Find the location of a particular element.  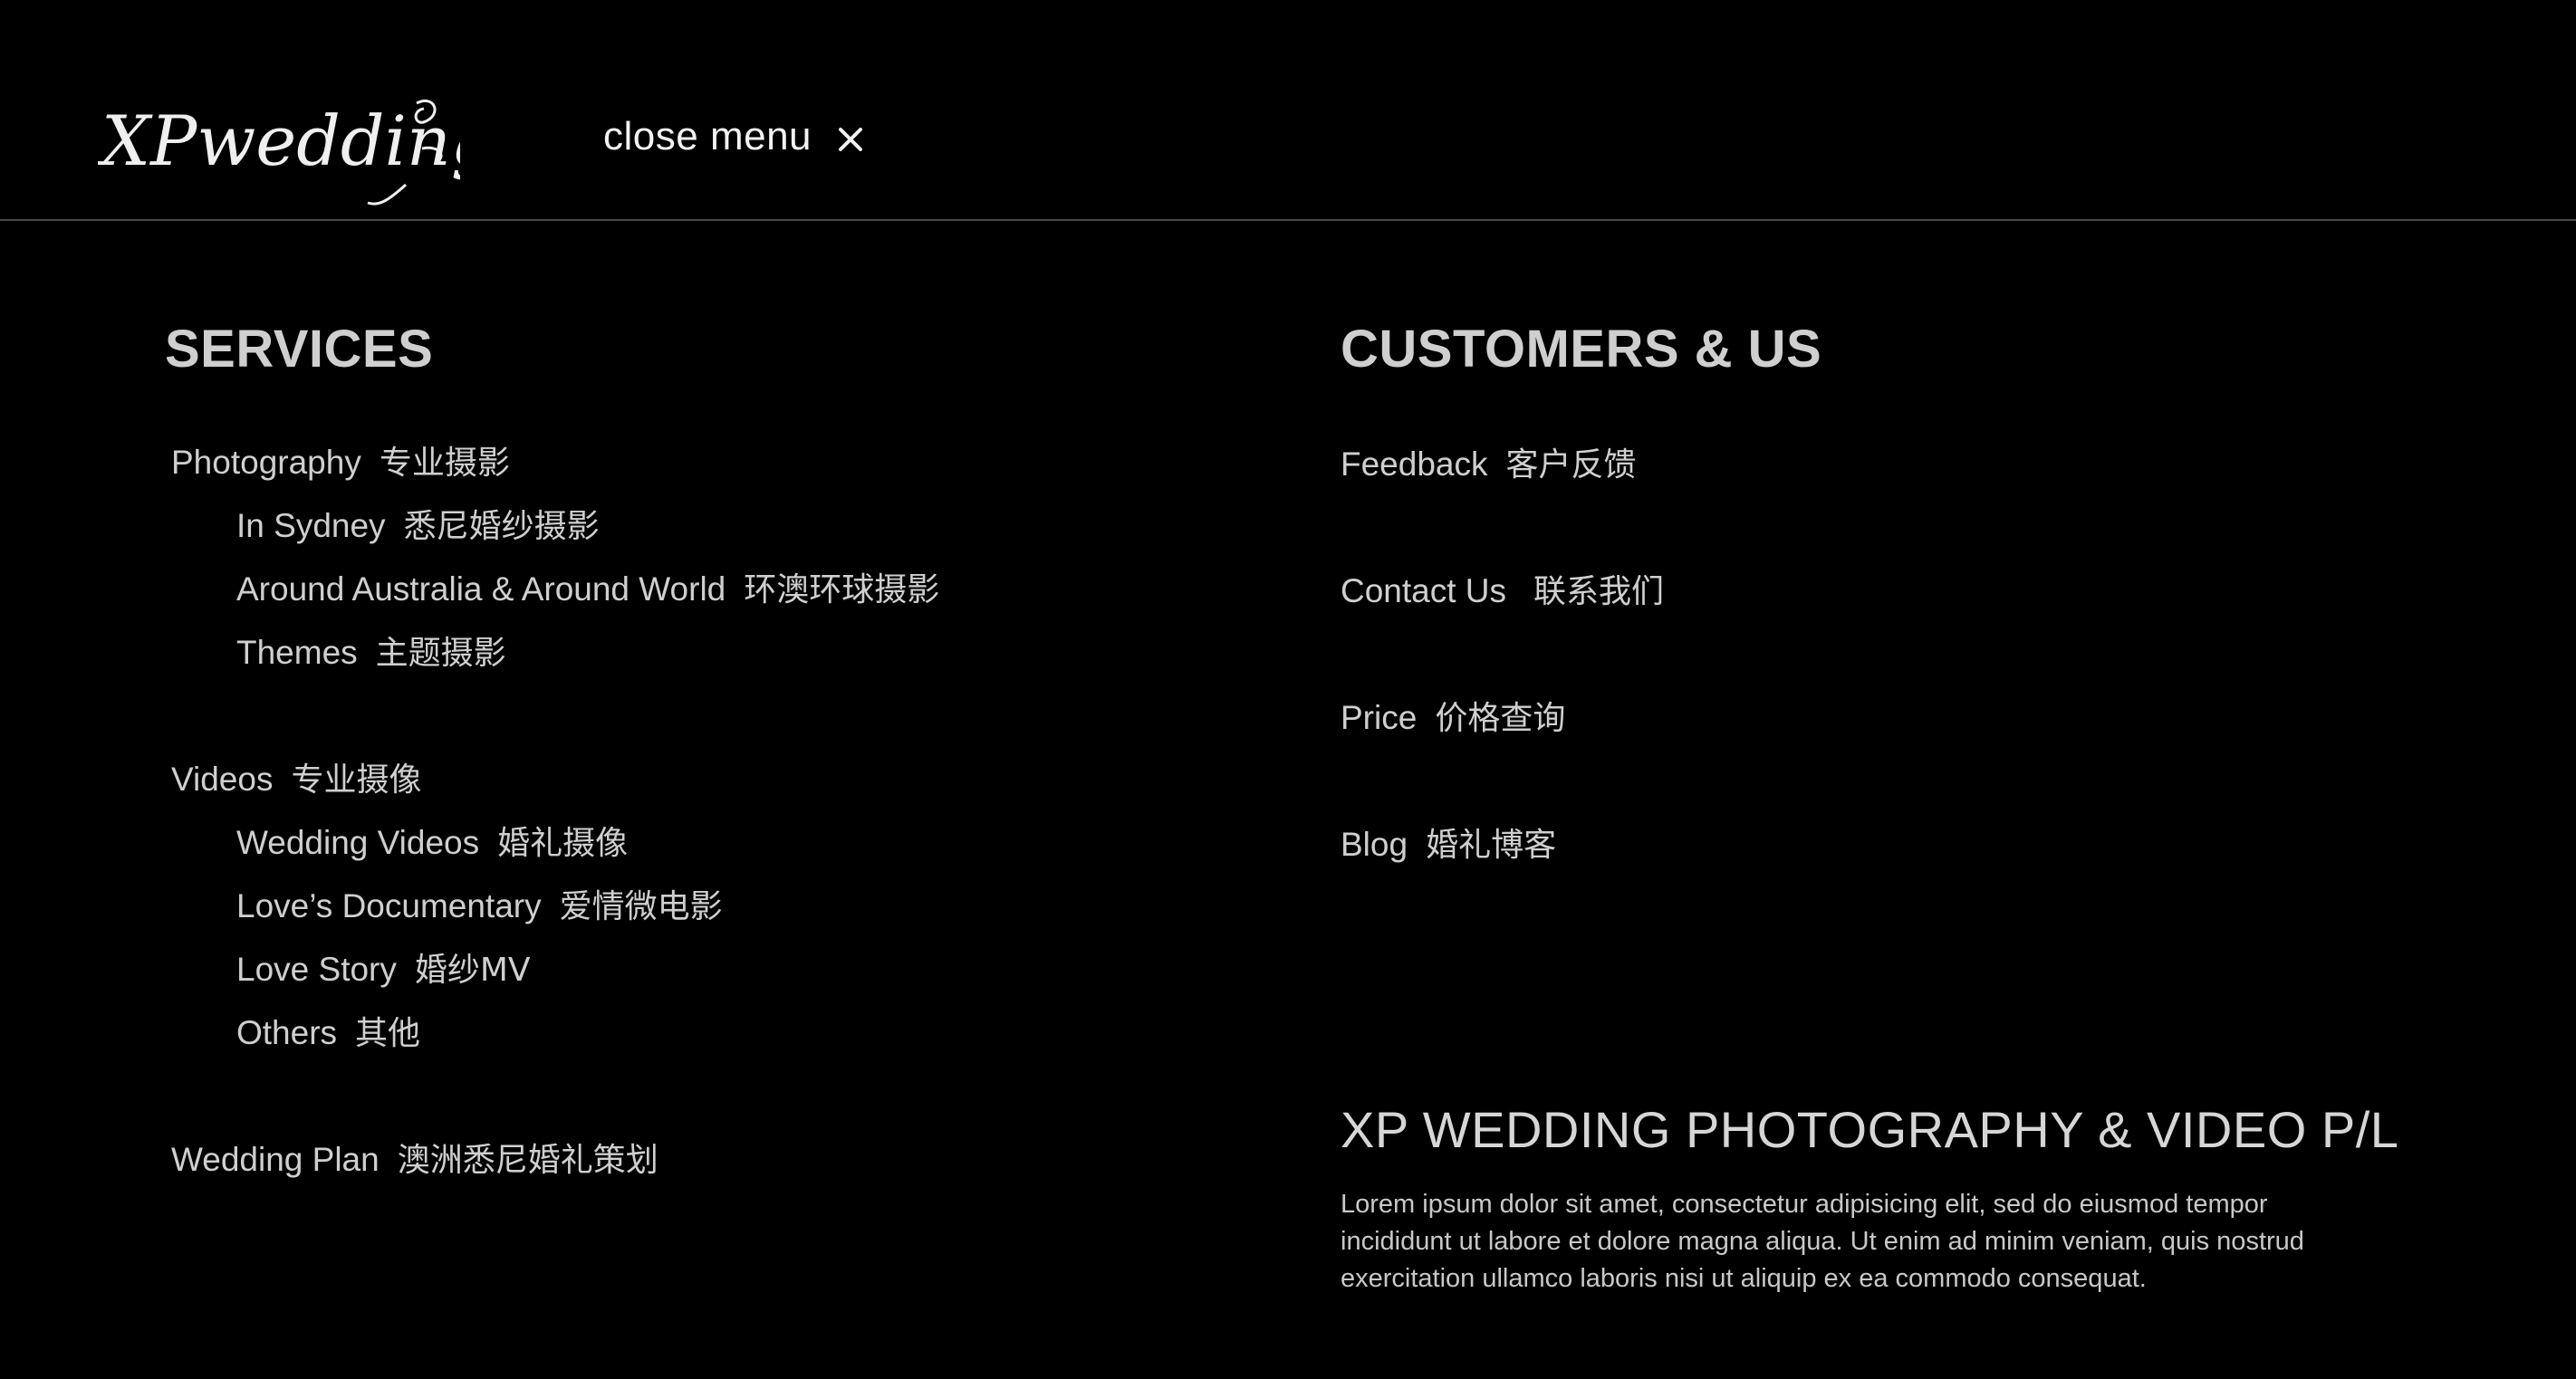

nav-loves-documentary-en: Love’s Documentary is located at coordinates (389, 905).